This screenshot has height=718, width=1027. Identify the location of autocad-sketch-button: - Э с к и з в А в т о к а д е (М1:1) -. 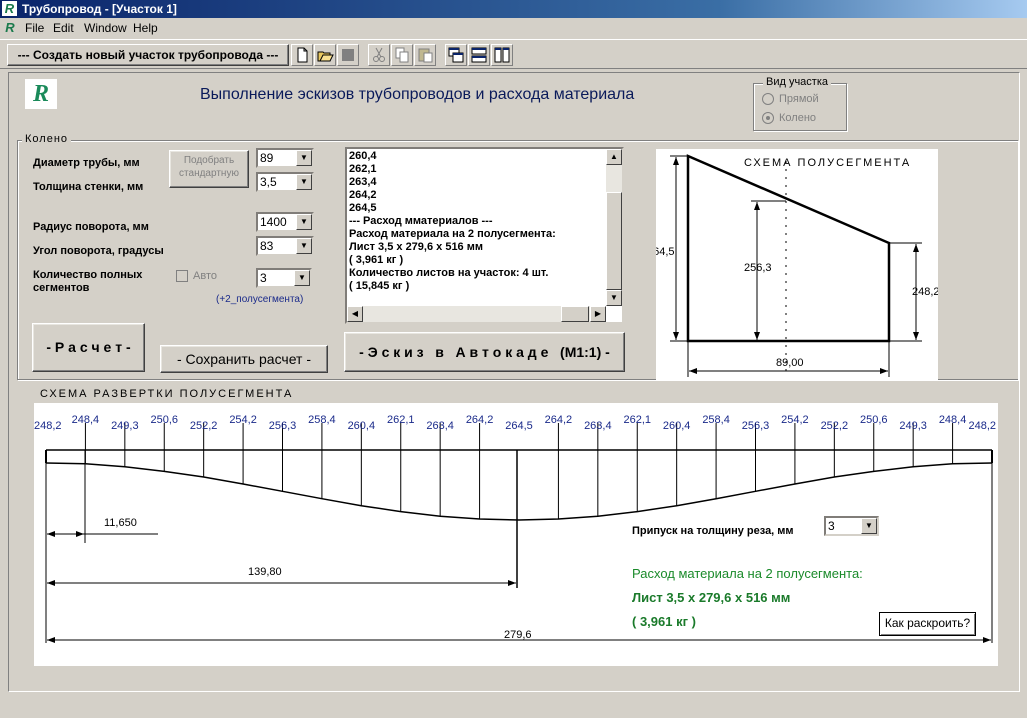
(484, 352).